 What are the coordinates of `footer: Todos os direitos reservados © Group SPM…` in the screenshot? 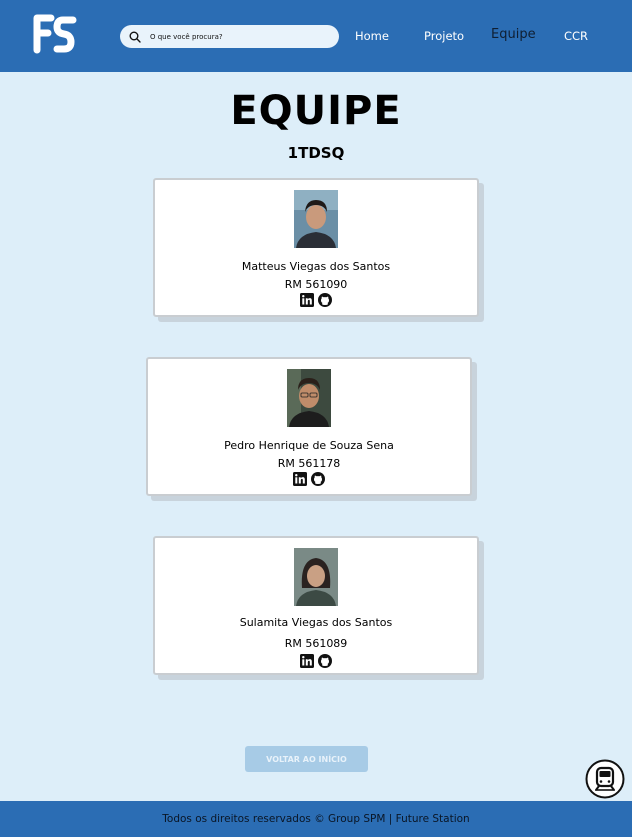 It's located at (316, 819).